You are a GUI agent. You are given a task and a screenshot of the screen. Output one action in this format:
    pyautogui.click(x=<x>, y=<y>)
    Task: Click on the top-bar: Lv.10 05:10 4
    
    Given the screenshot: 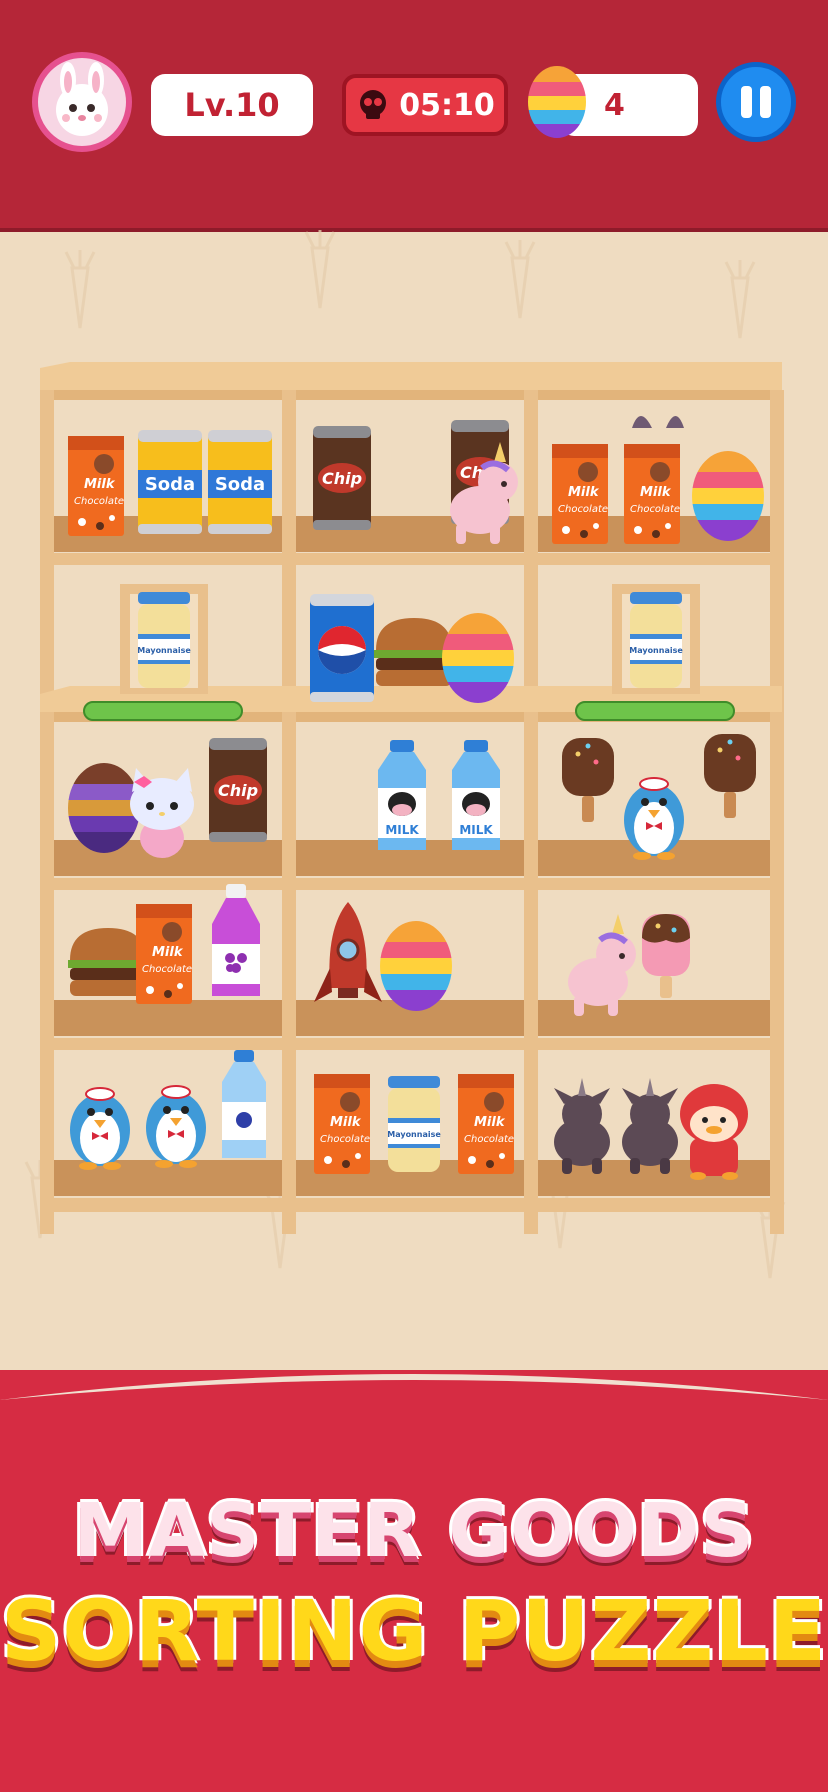 What is the action you would take?
    pyautogui.click(x=414, y=116)
    